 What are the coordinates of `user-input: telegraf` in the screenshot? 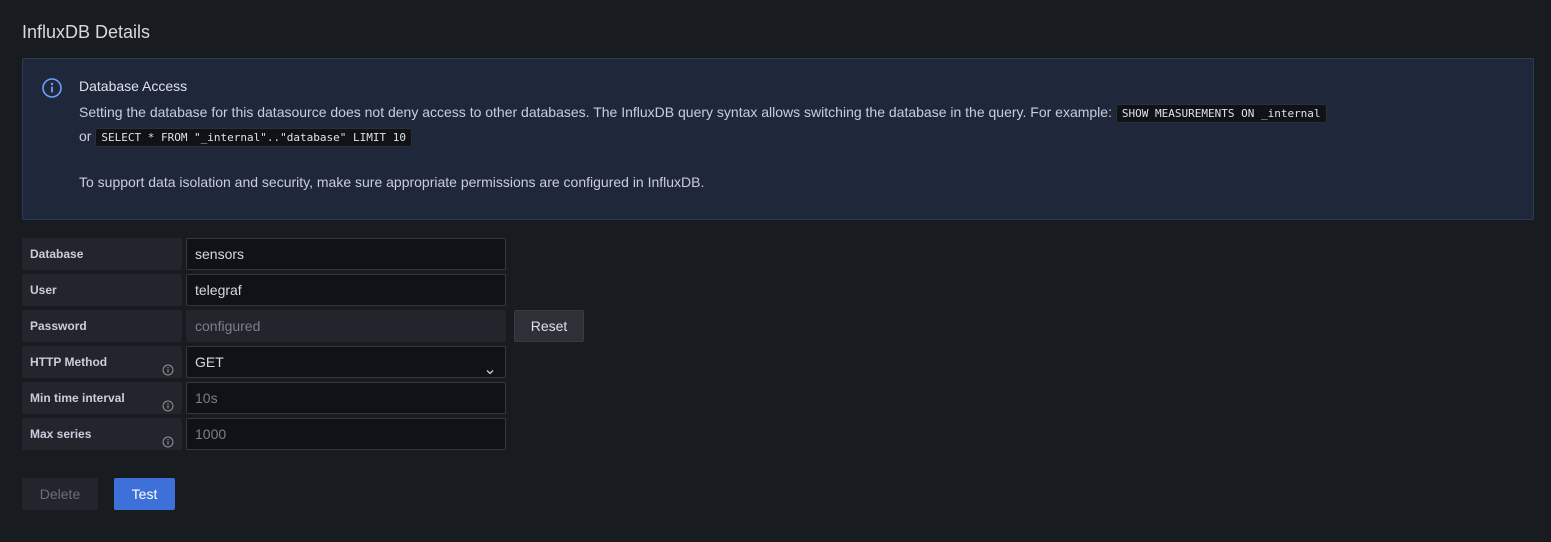 It's located at (346, 290).